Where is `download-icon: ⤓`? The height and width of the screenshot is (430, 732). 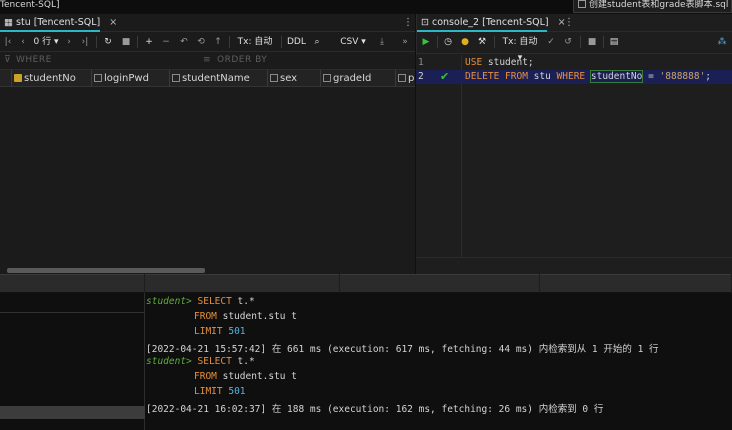 download-icon: ⤓ is located at coordinates (382, 42).